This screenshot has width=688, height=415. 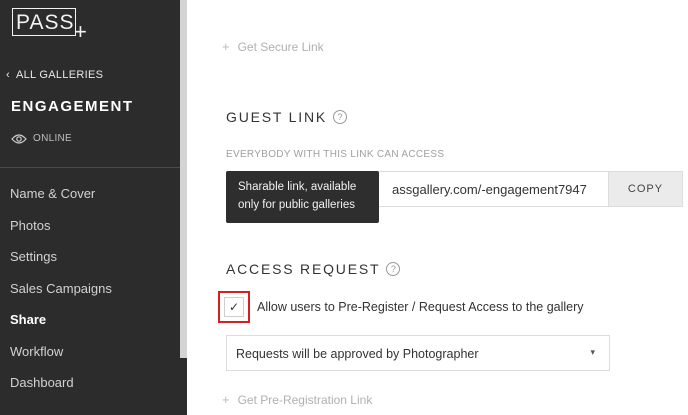 I want to click on all-galleries-link: ‹ ALL GALLERIES, so click(x=54, y=75).